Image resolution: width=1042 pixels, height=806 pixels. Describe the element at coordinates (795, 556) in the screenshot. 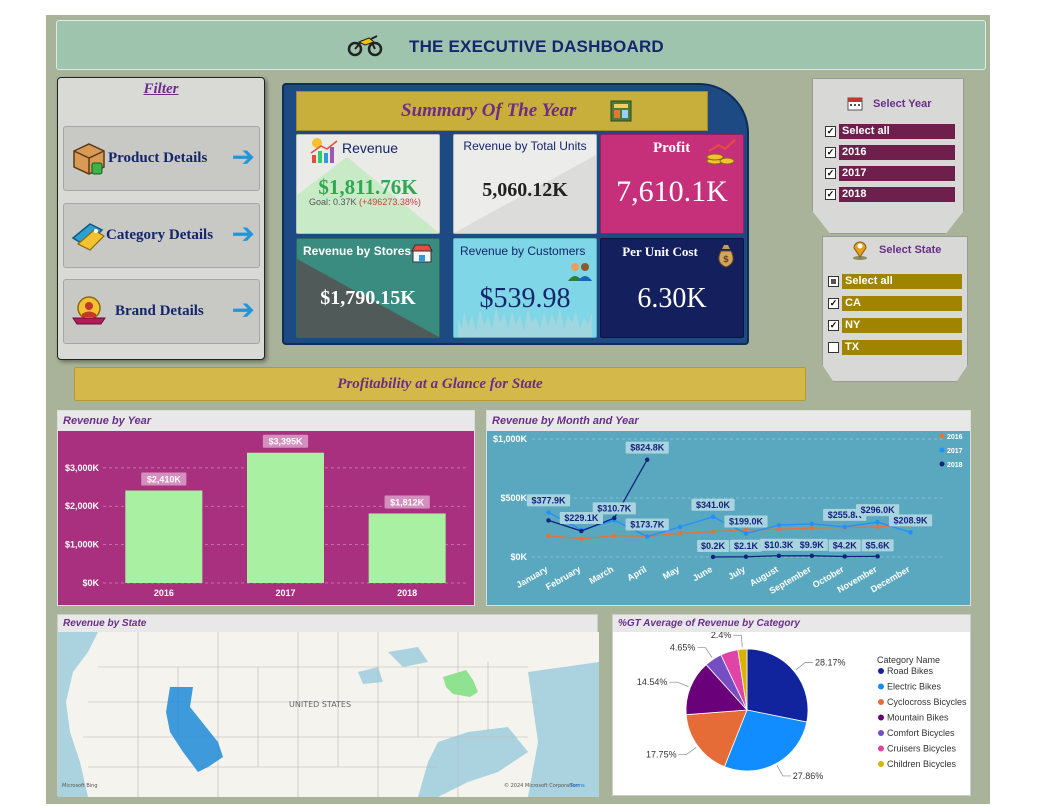

I see `series-line-2018` at that location.